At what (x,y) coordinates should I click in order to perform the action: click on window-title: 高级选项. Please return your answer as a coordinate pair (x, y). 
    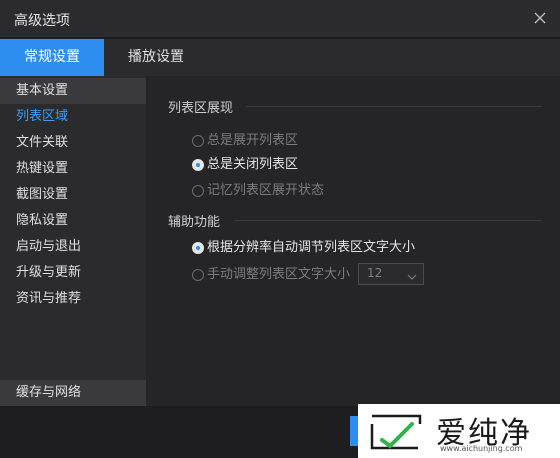
    Looking at the image, I should click on (42, 21).